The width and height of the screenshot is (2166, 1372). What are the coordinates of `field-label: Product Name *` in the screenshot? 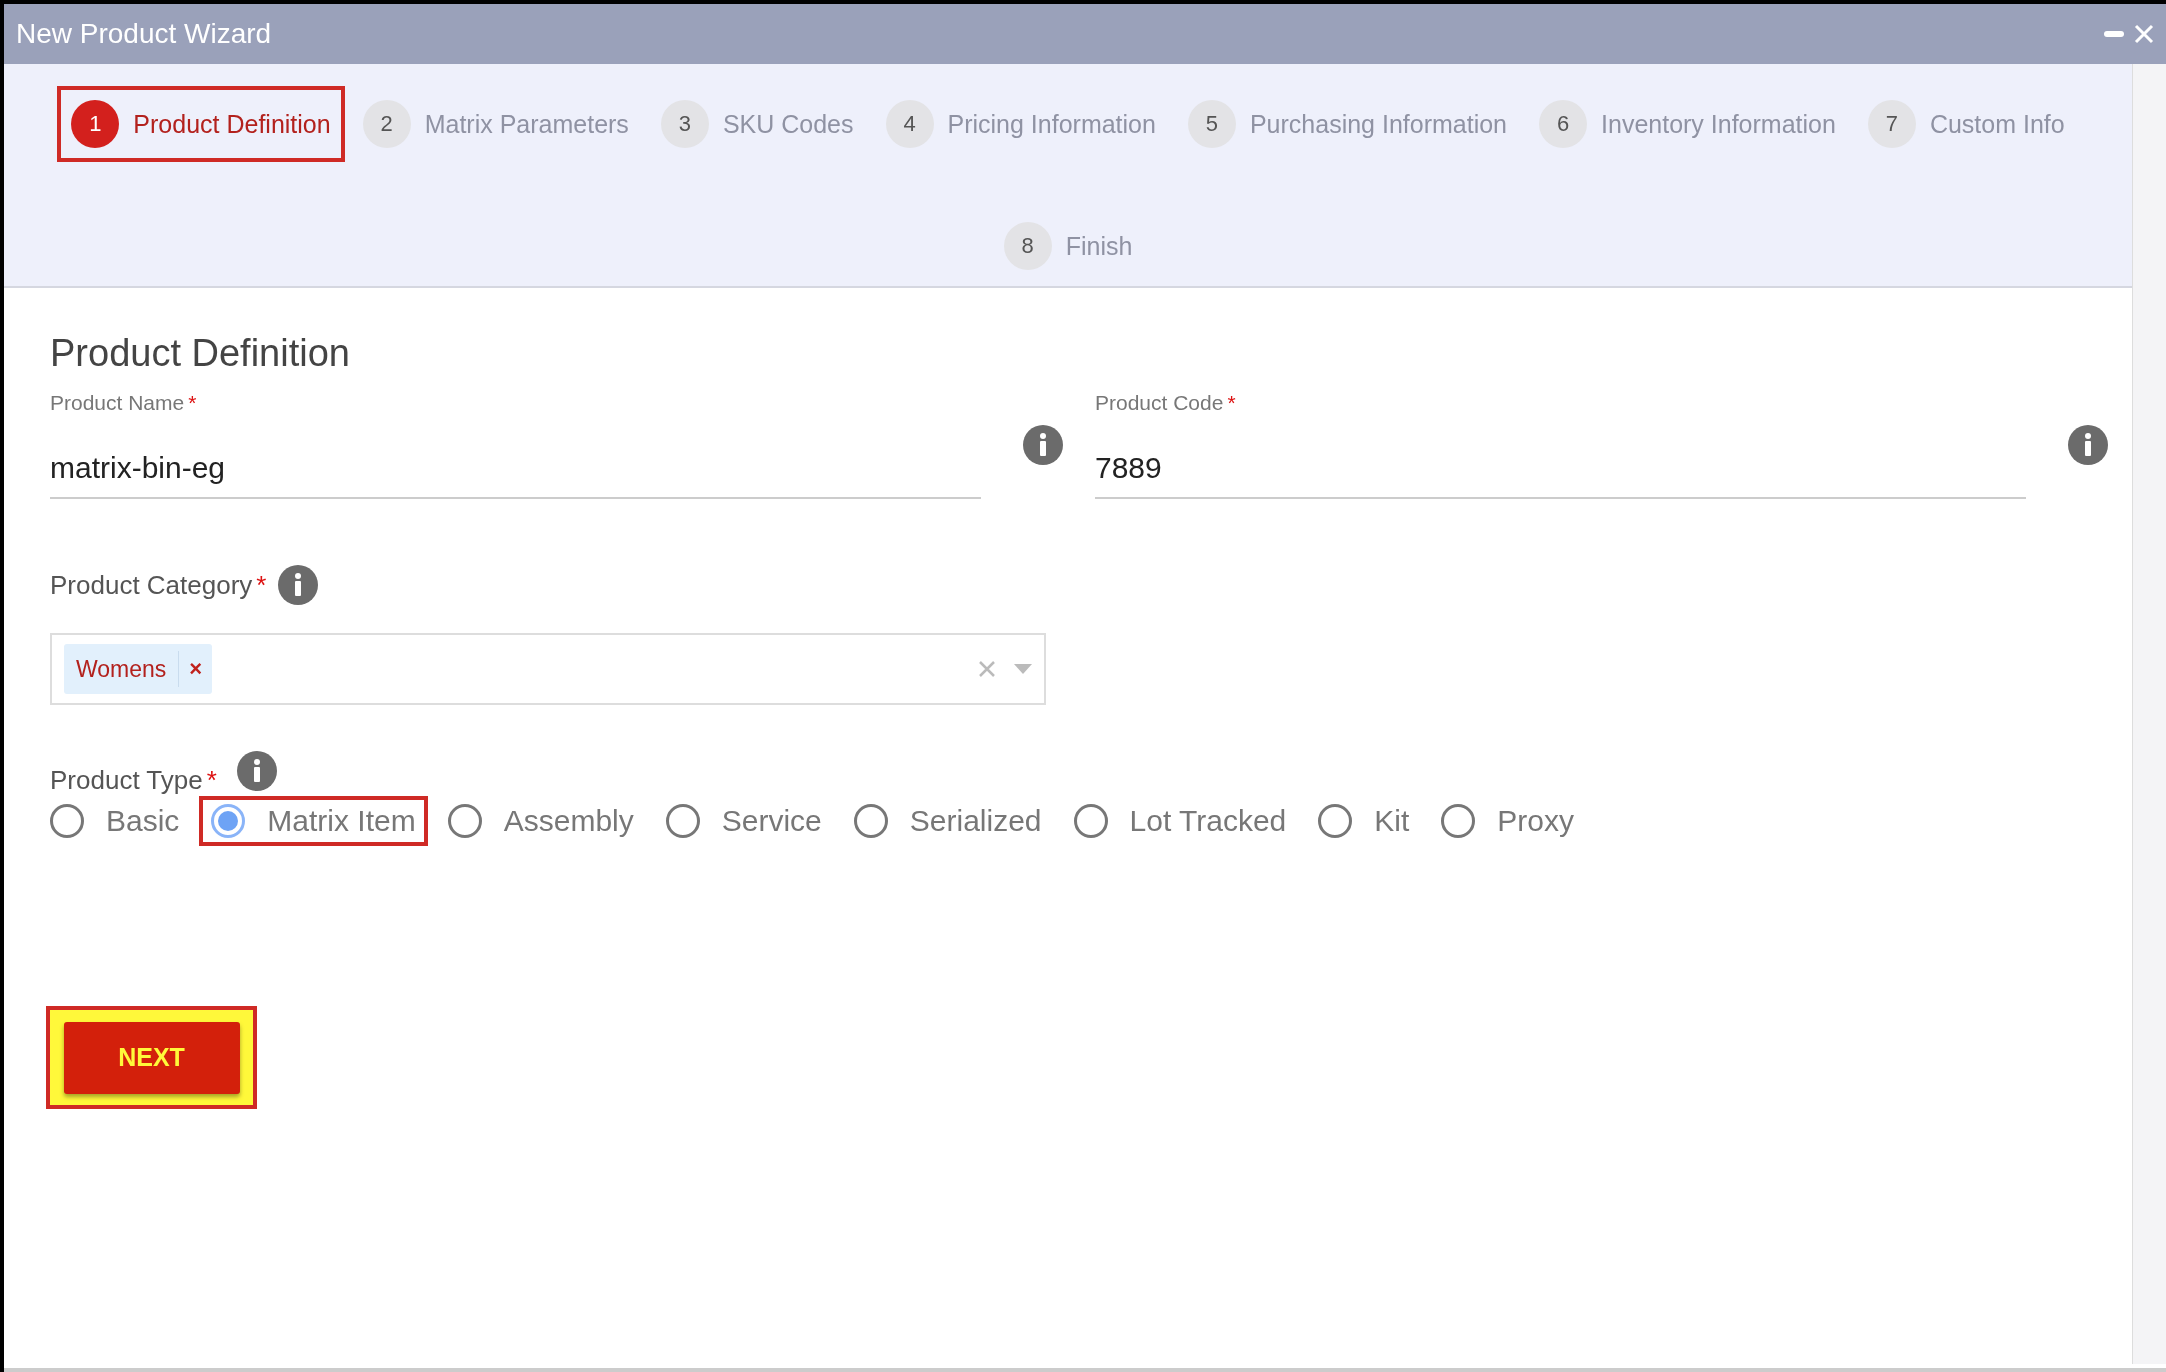 It's located at (124, 403).